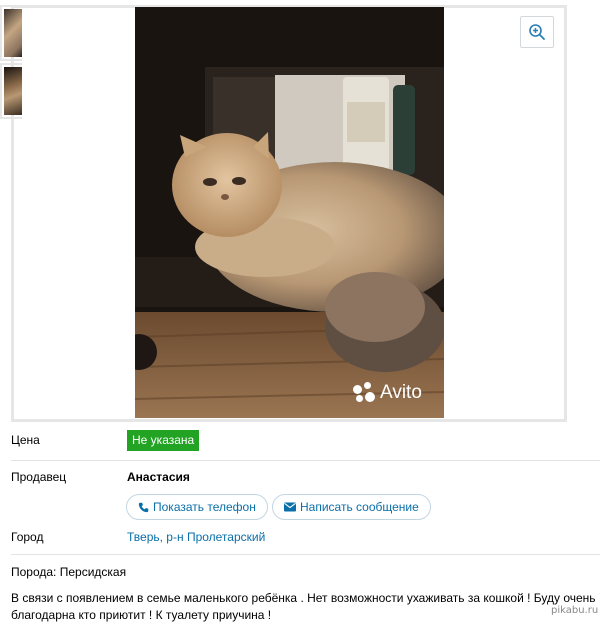 The height and width of the screenshot is (624, 600). Describe the element at coordinates (364, 393) in the screenshot. I see `avito-logo-icon` at that location.